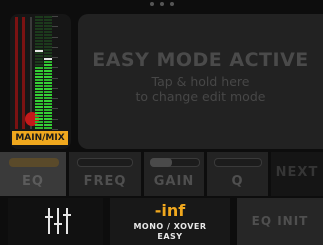 This screenshot has width=323, height=245. I want to click on tab-eq: EQ, so click(34, 174).